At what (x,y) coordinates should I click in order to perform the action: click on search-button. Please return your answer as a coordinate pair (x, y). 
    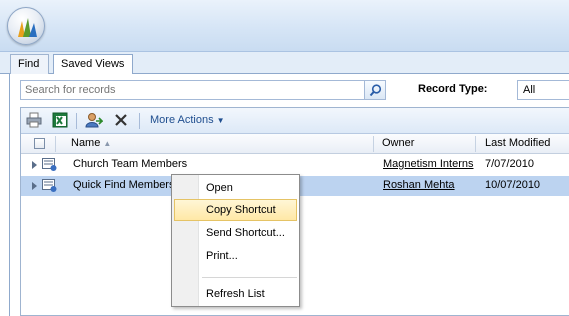
    Looking at the image, I should click on (375, 90).